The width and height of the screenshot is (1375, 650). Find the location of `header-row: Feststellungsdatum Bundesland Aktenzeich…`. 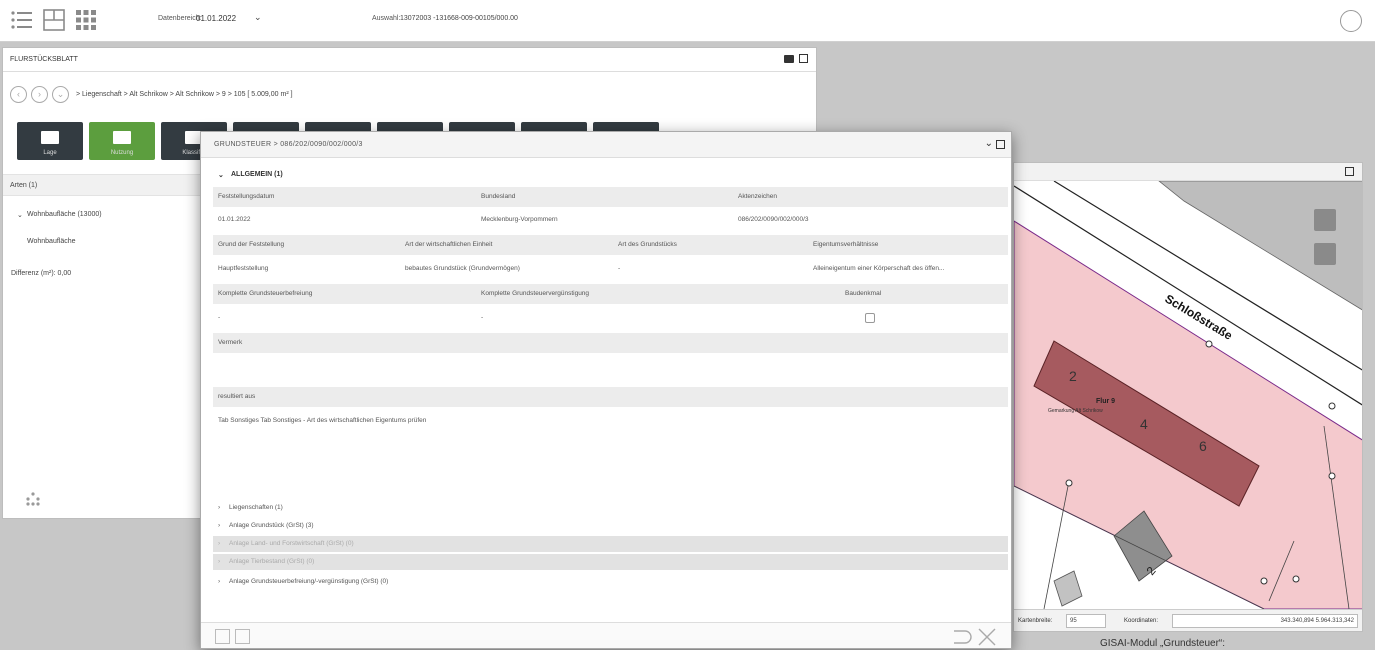

header-row: Feststellungsdatum Bundesland Aktenzeich… is located at coordinates (610, 197).